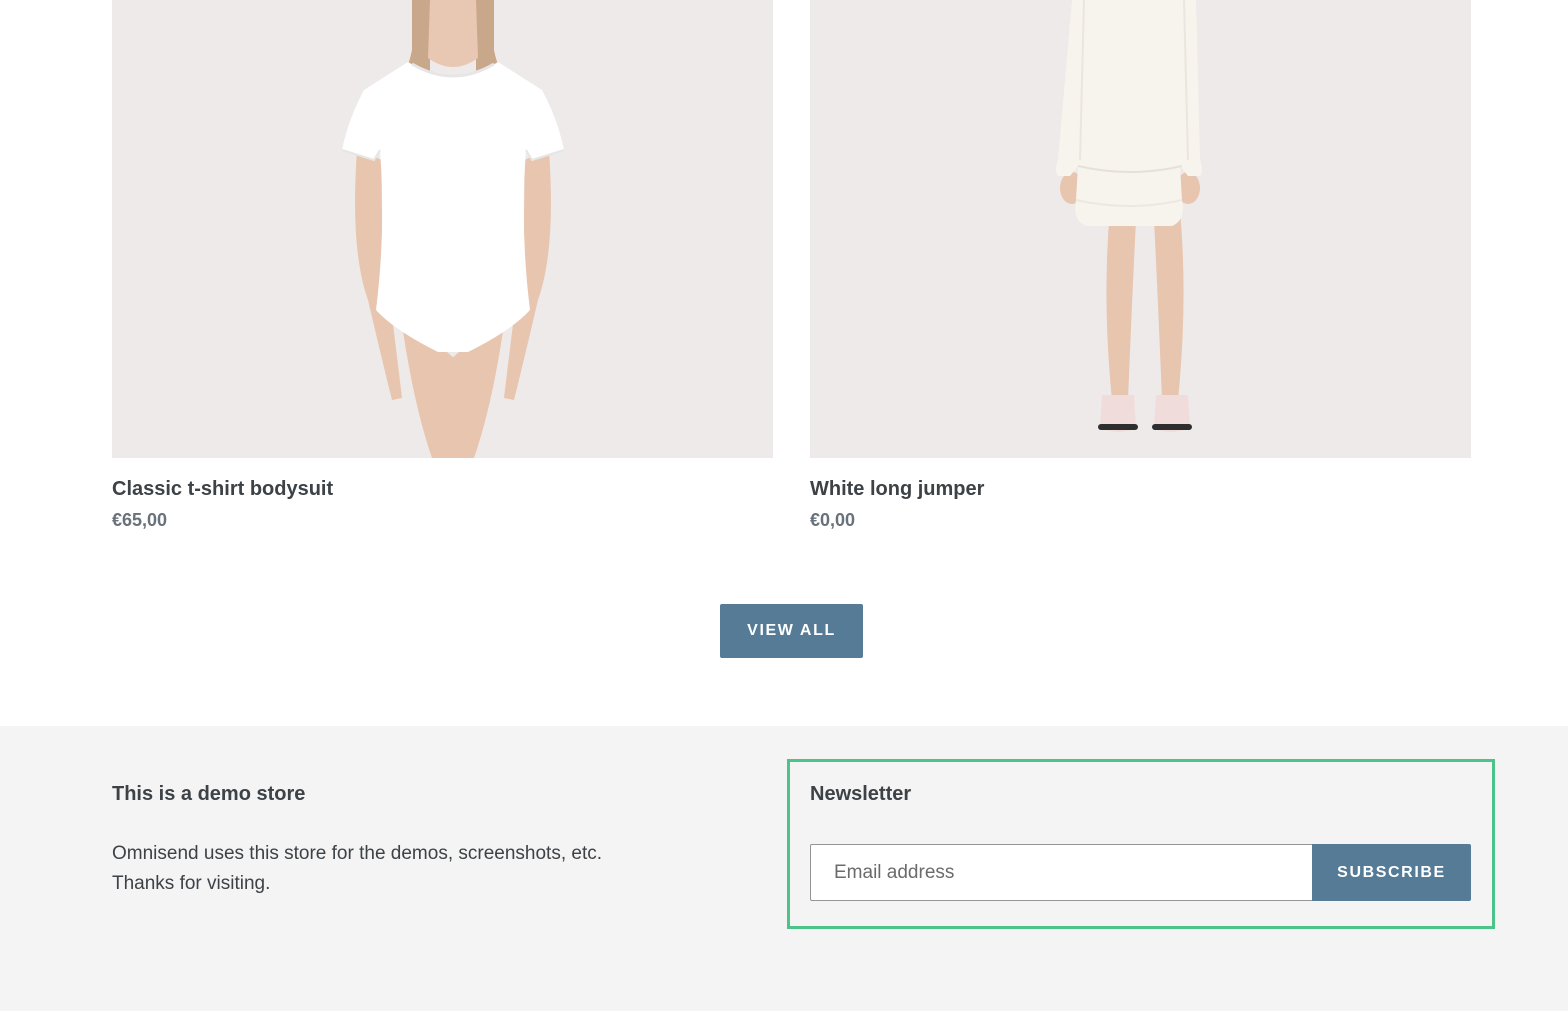 This screenshot has width=1568, height=1011. What do you see at coordinates (140, 520) in the screenshot?
I see `product-price: €65,00` at bounding box center [140, 520].